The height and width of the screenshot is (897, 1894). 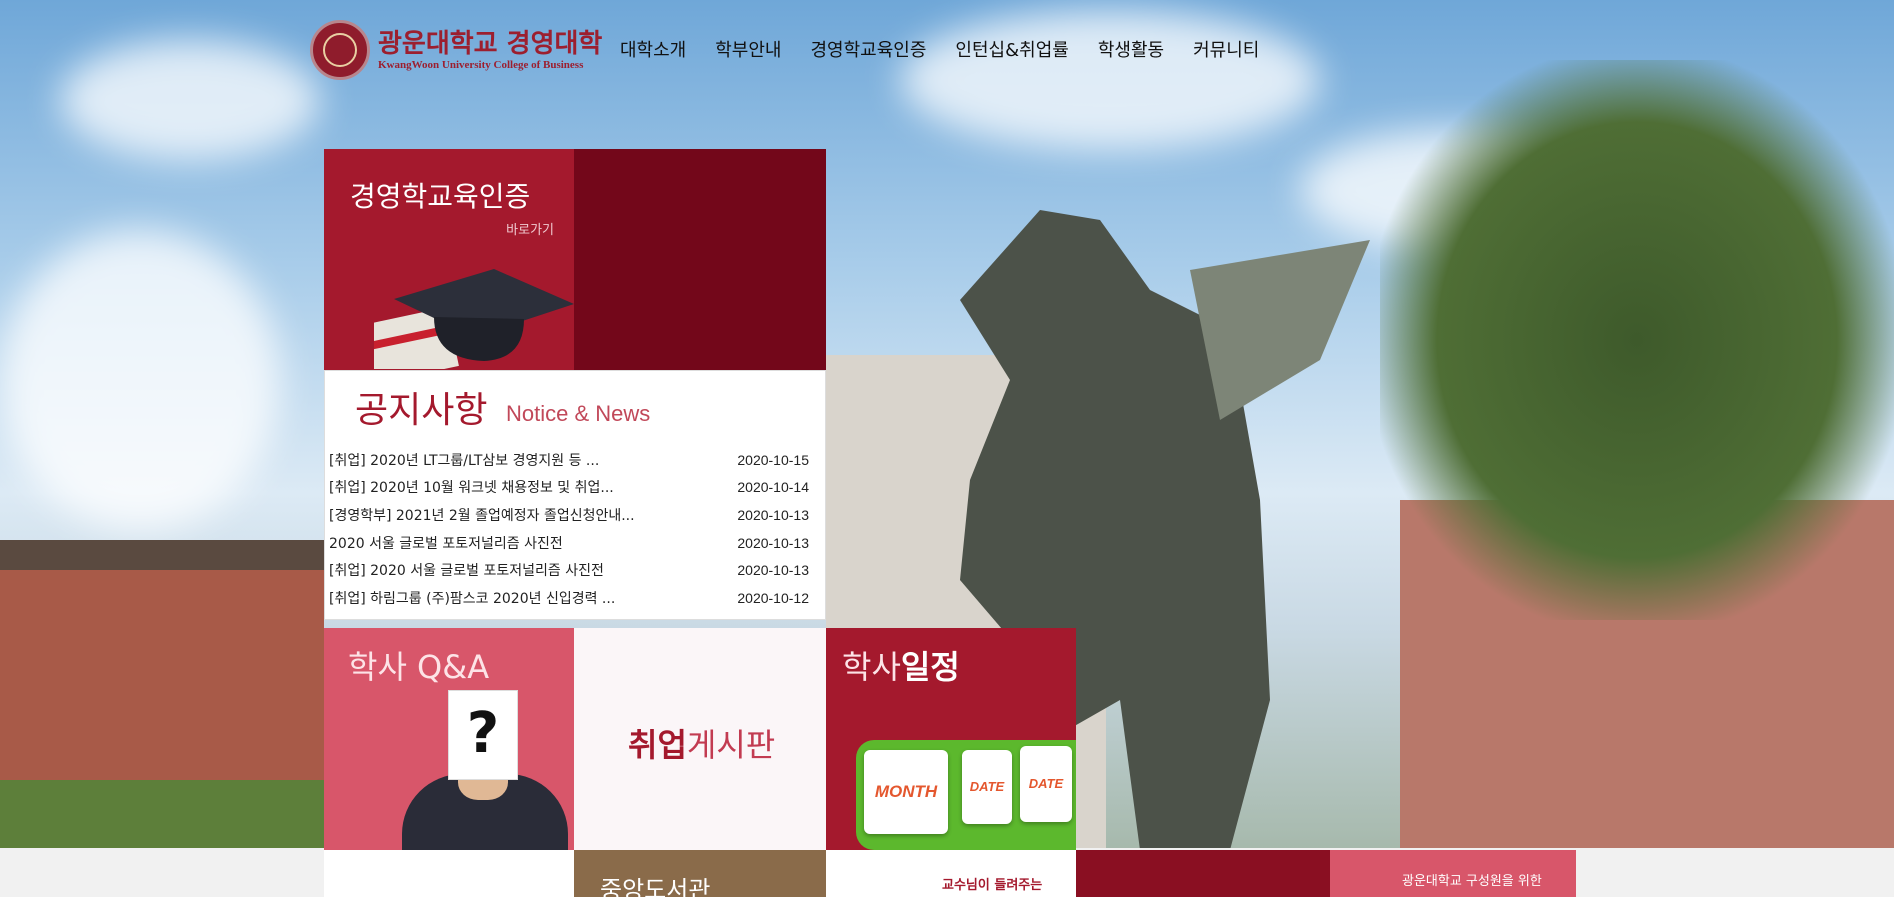 What do you see at coordinates (578, 413) in the screenshot?
I see `notice-subtitle: Notice & News` at bounding box center [578, 413].